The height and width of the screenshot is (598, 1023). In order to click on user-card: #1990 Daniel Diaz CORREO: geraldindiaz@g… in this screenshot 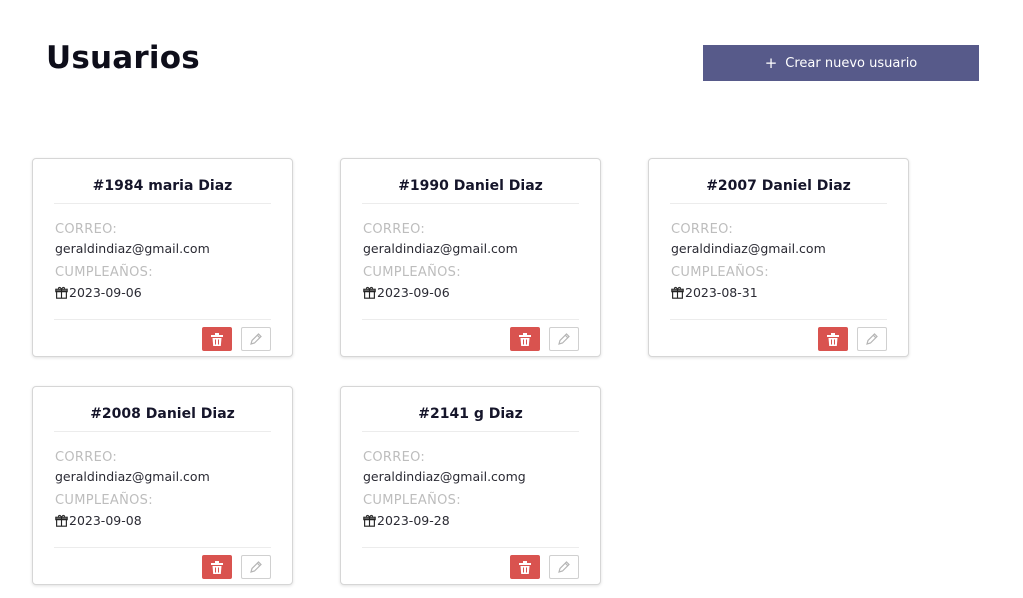, I will do `click(470, 257)`.